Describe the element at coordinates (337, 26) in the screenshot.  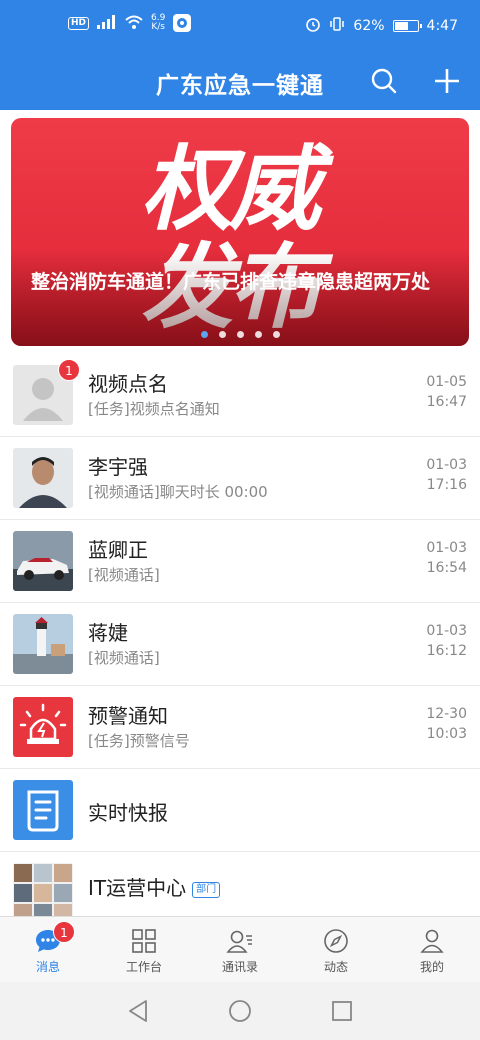
I see `vibrate-icon` at that location.